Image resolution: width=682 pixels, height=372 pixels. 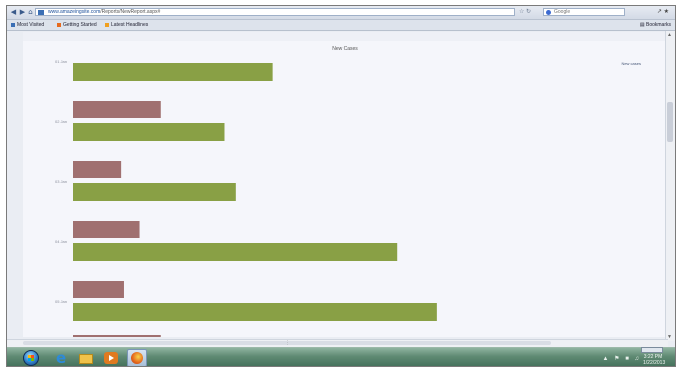 I want to click on firefox-taskbar-button, so click(x=137, y=357).